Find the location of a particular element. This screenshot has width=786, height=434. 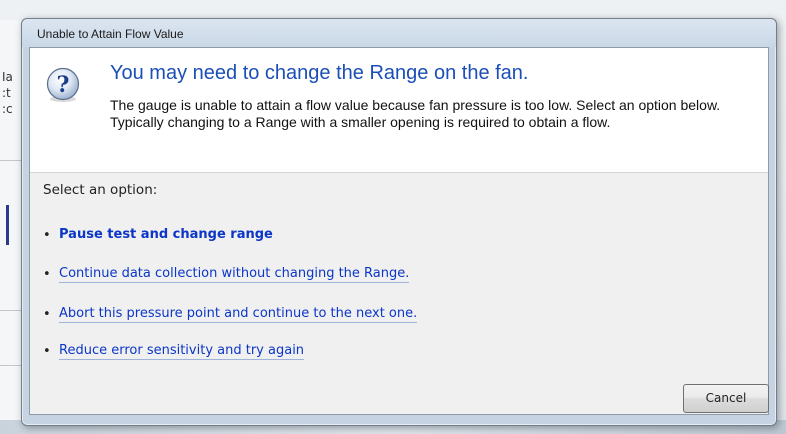

dialog-title-bar: Unable to Attain Flow Value is located at coordinates (399, 33).